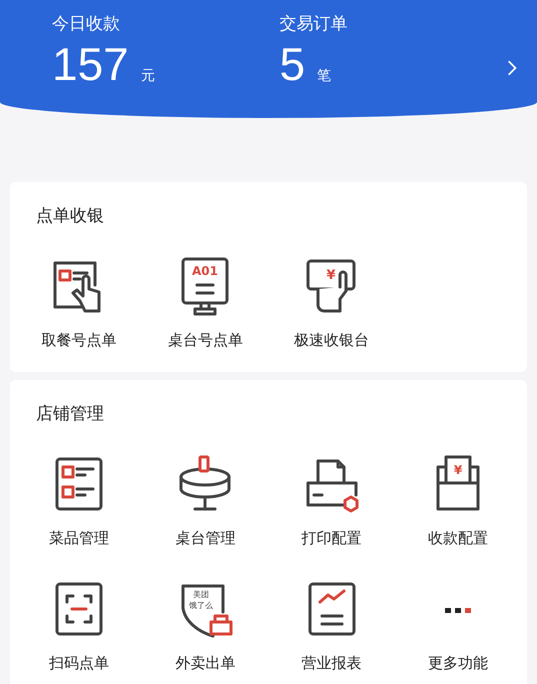 The height and width of the screenshot is (684, 537). I want to click on icon-label: A01, so click(205, 271).